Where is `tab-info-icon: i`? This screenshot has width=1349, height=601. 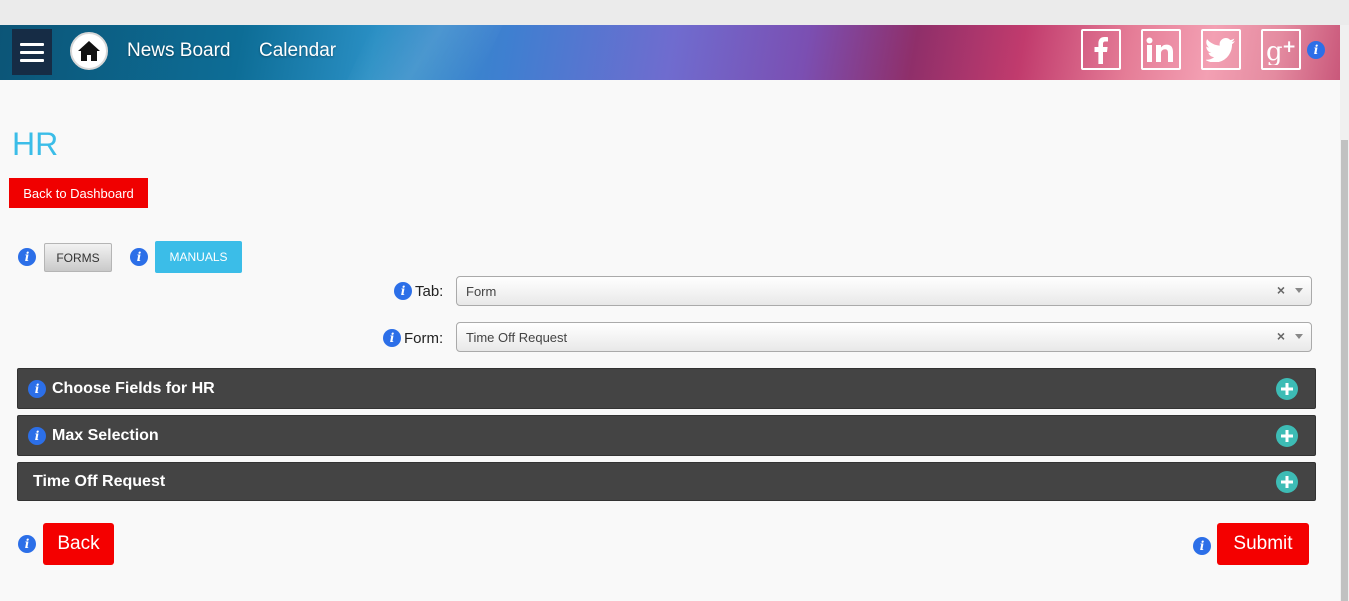
tab-info-icon: i is located at coordinates (403, 291).